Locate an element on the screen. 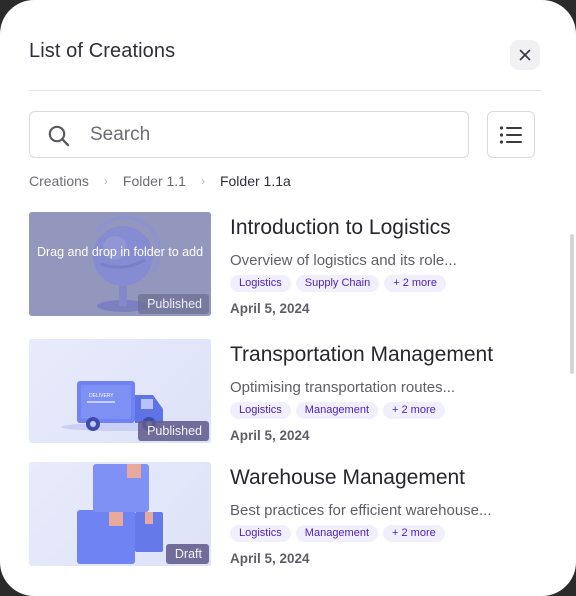 This screenshot has width=576, height=596. close-icon is located at coordinates (525, 55).